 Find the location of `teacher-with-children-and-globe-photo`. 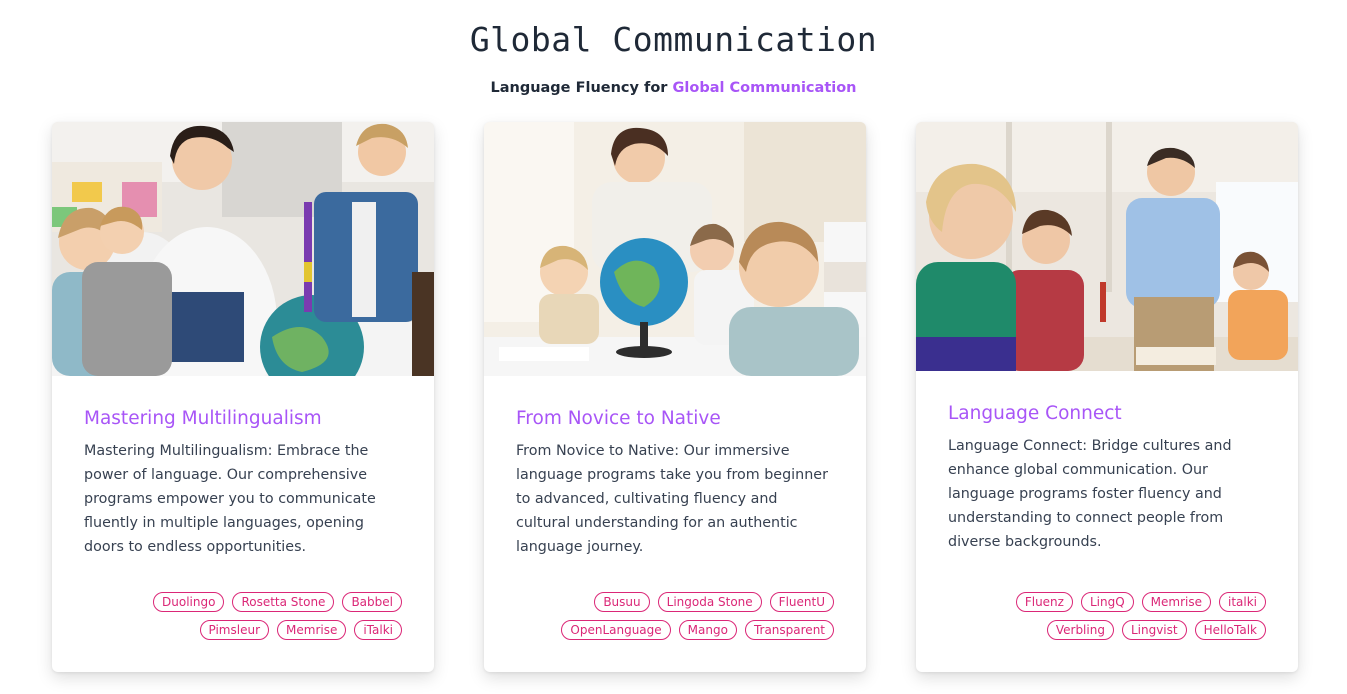

teacher-with-children-and-globe-photo is located at coordinates (243, 249).